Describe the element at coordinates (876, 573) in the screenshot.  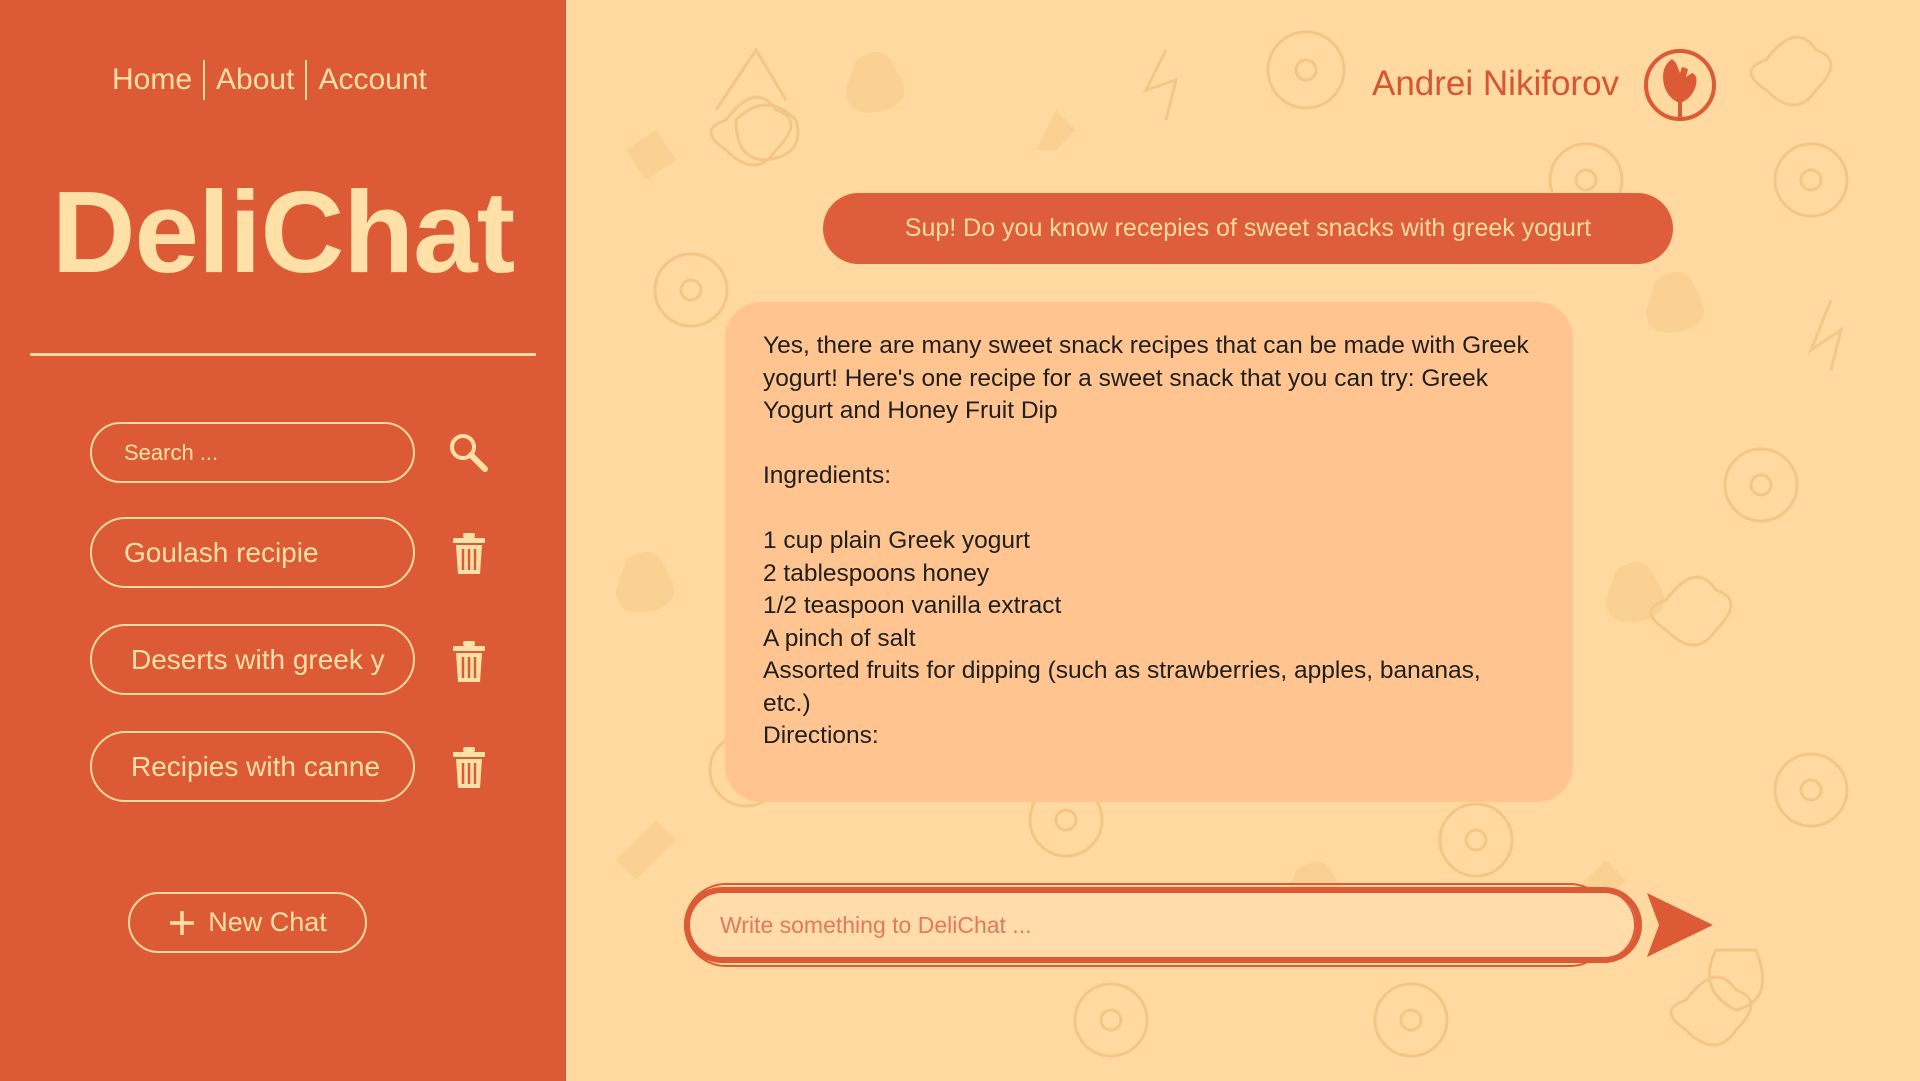
I see `ingredient-item: 2 tablespoons honey` at that location.